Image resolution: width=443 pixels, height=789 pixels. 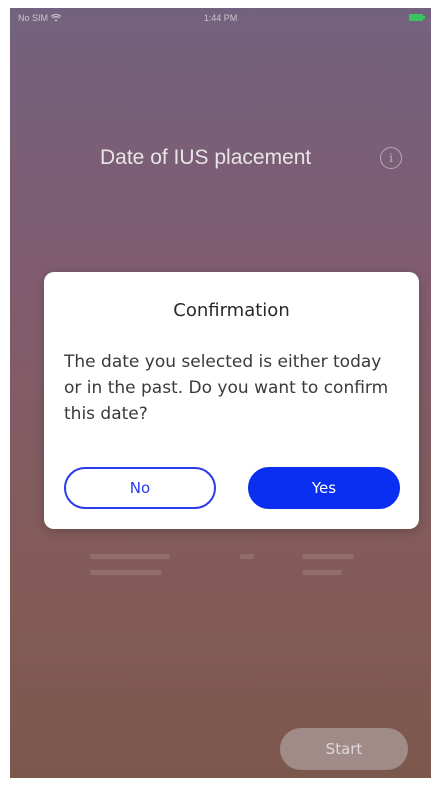 I want to click on no-button: No, so click(x=140, y=488).